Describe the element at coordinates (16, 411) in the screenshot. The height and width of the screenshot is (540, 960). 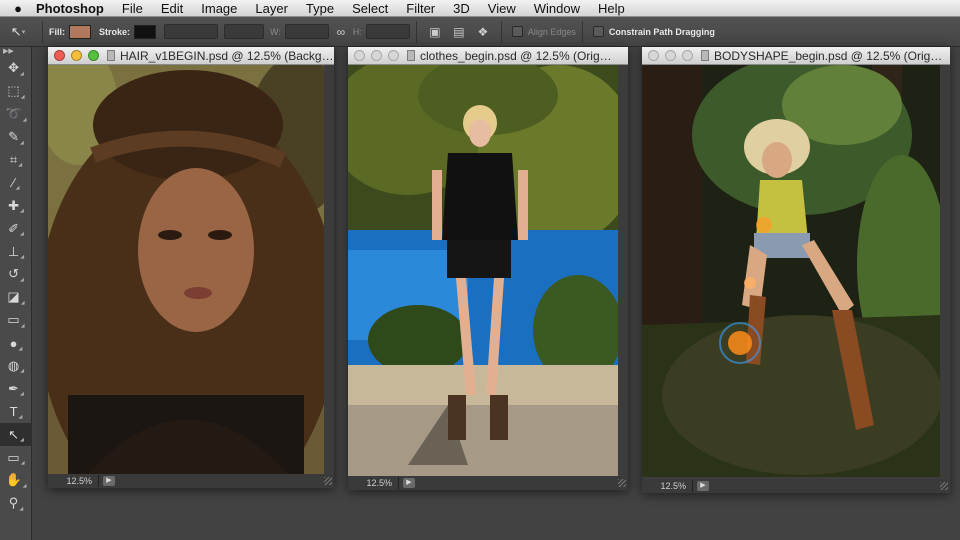
I see `type-tool-button: T ◢` at that location.